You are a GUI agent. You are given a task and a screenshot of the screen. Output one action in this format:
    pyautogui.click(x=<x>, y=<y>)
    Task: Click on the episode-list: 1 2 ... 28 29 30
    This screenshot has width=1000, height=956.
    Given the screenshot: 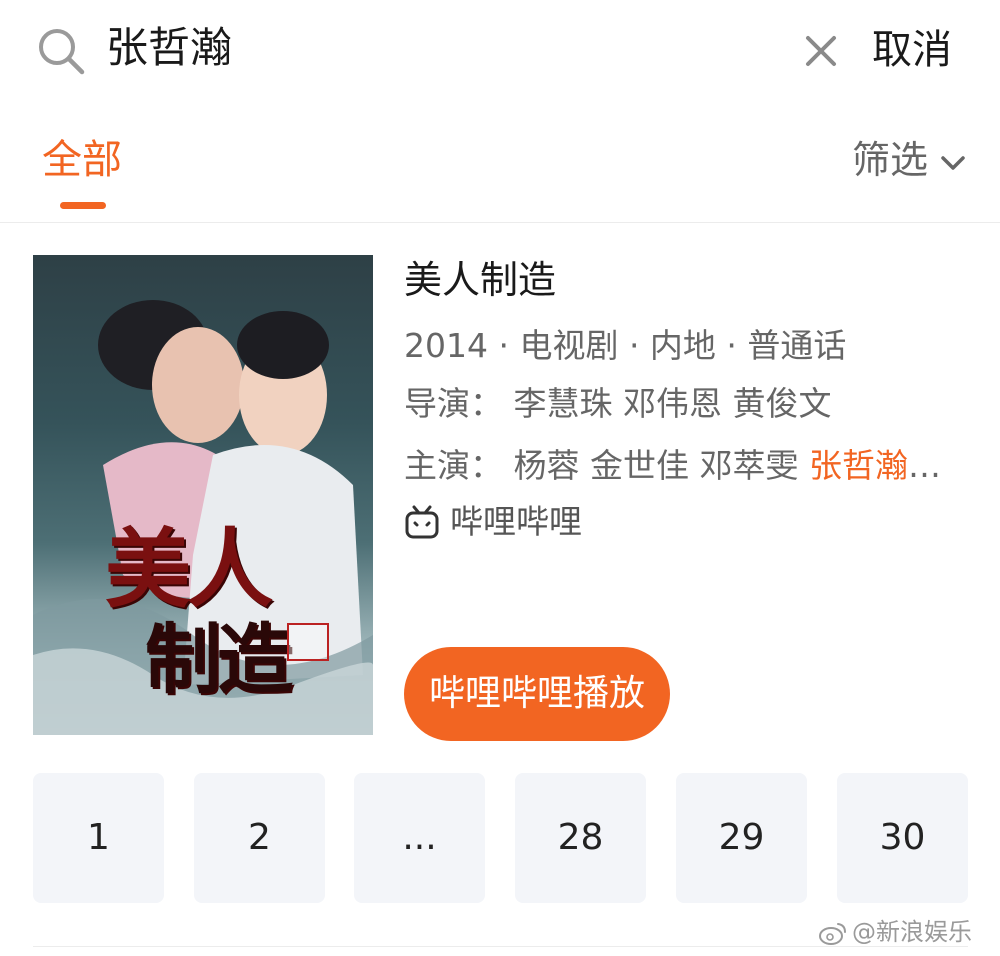 What is the action you would take?
    pyautogui.click(x=500, y=838)
    